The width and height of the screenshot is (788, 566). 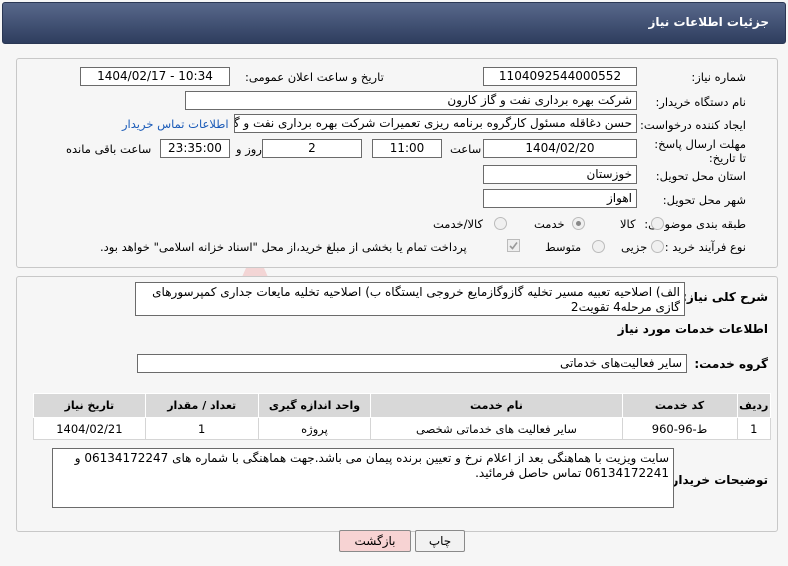 What do you see at coordinates (657, 223) in the screenshot?
I see `category-radio-goods` at bounding box center [657, 223].